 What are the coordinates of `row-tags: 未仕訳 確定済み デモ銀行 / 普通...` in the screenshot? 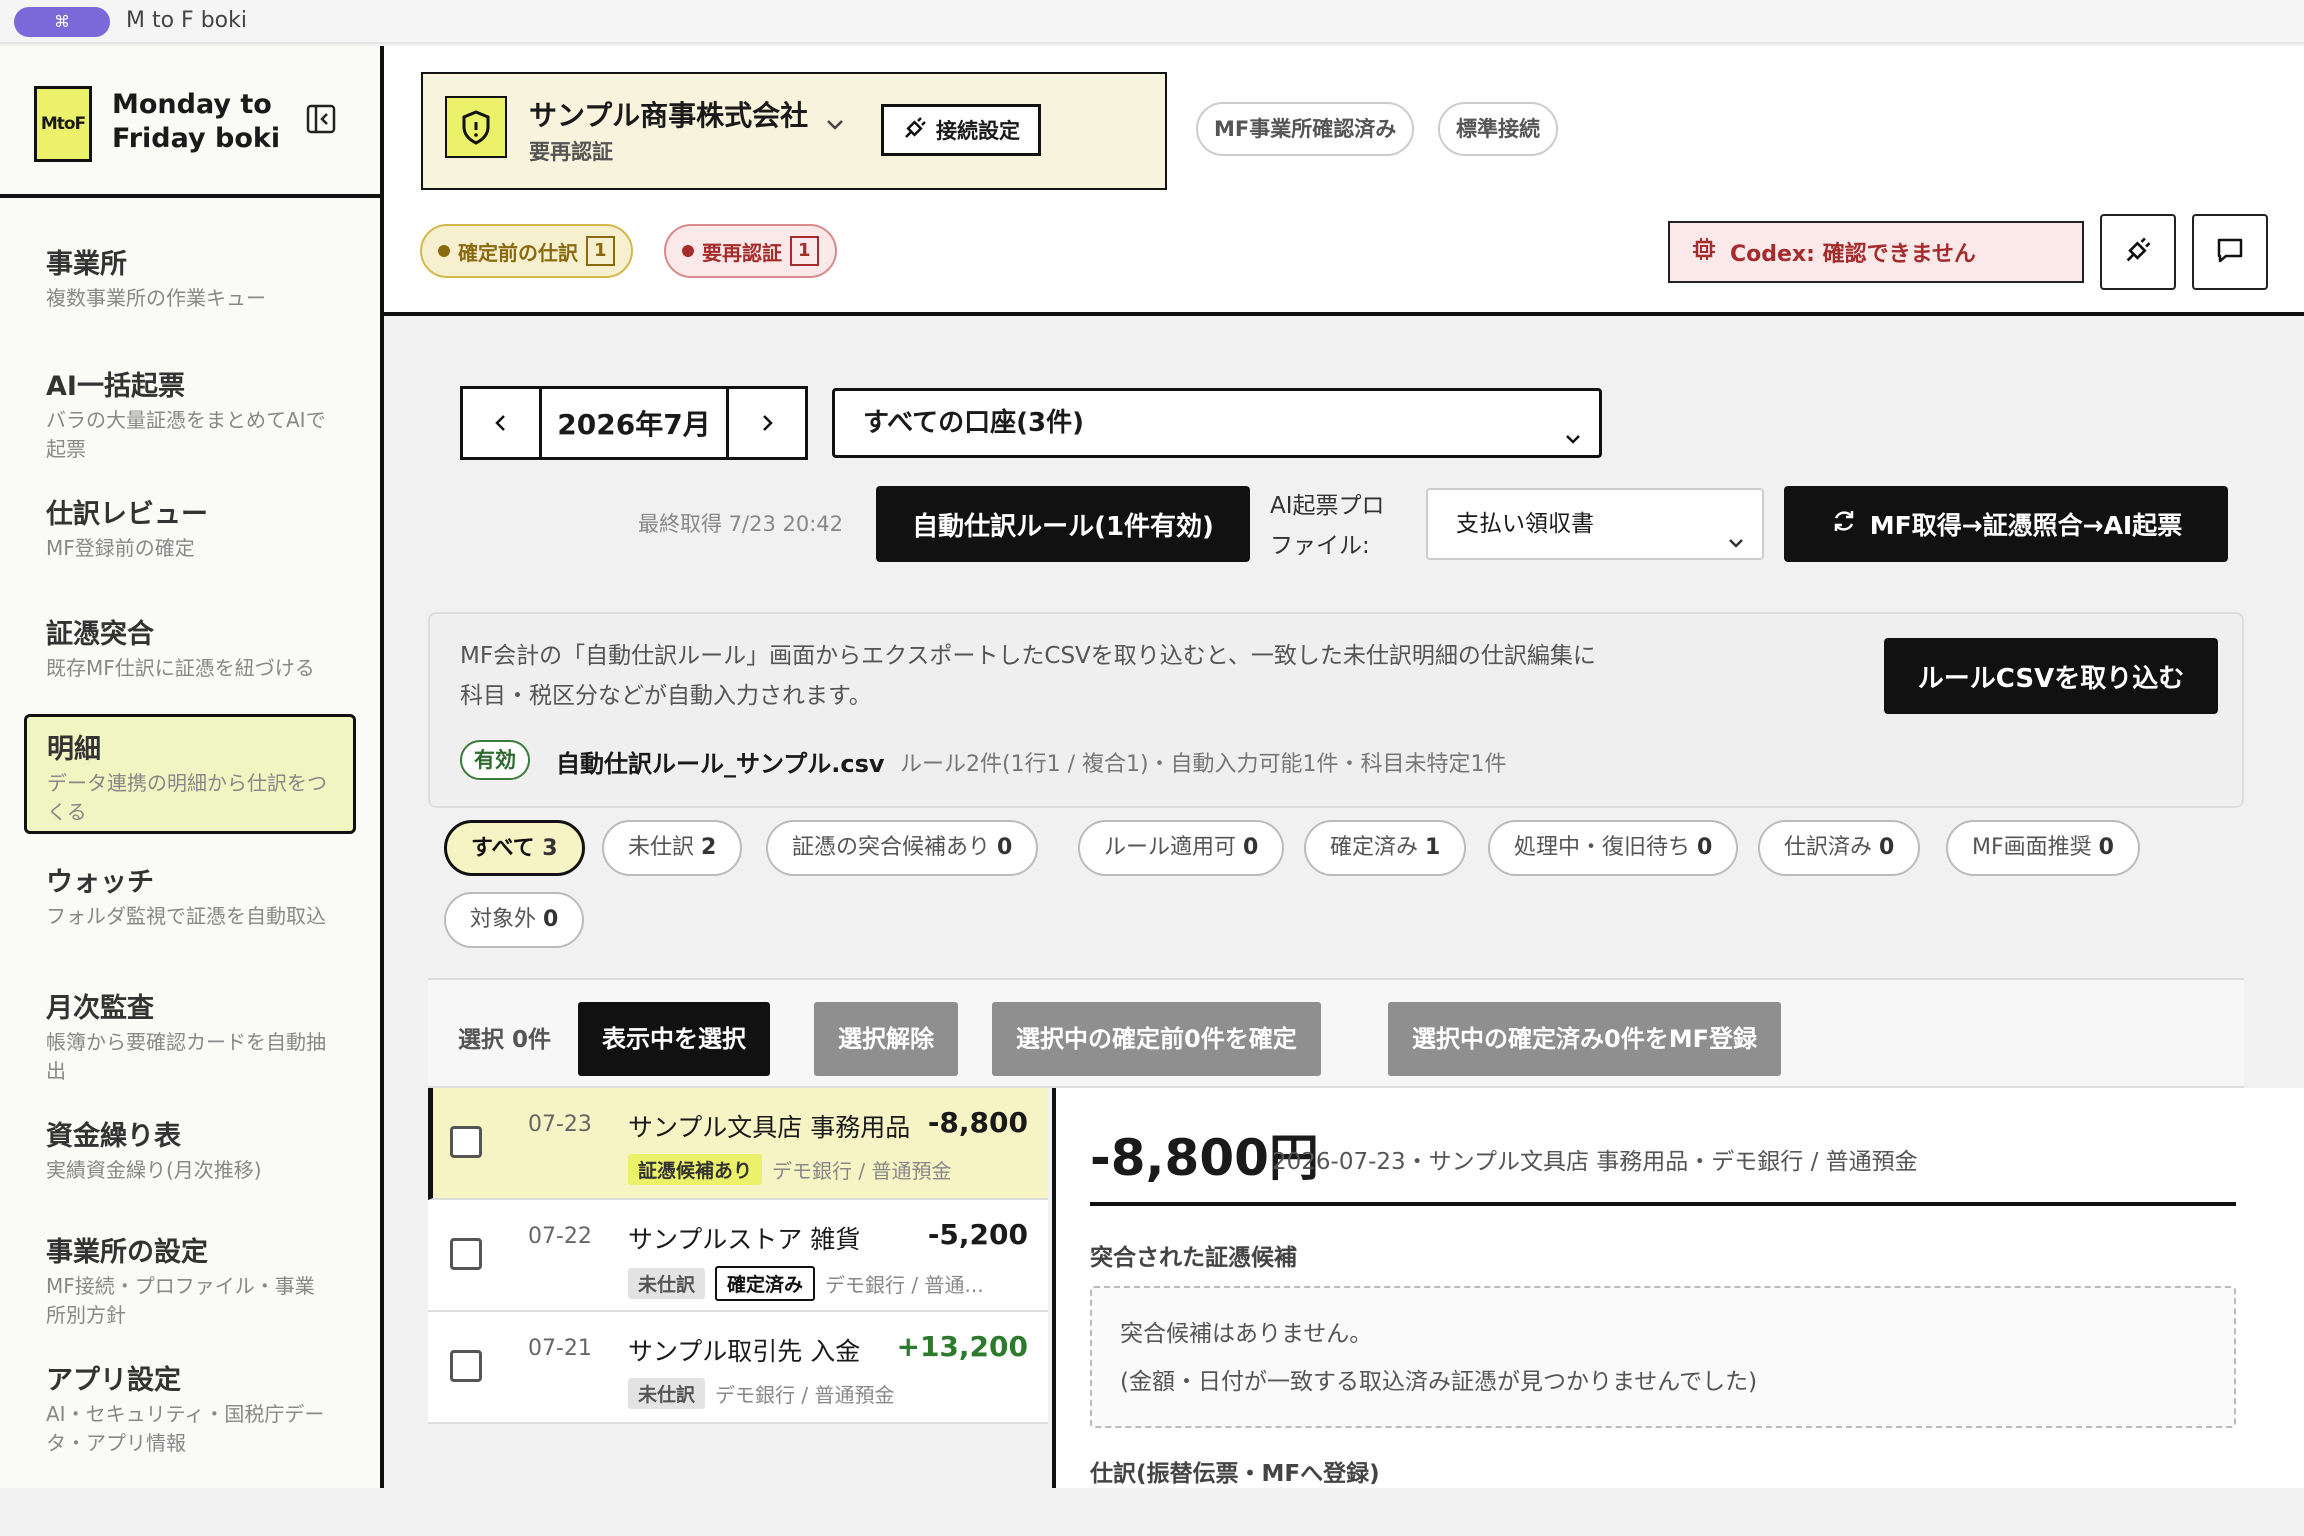 It's located at (806, 1283).